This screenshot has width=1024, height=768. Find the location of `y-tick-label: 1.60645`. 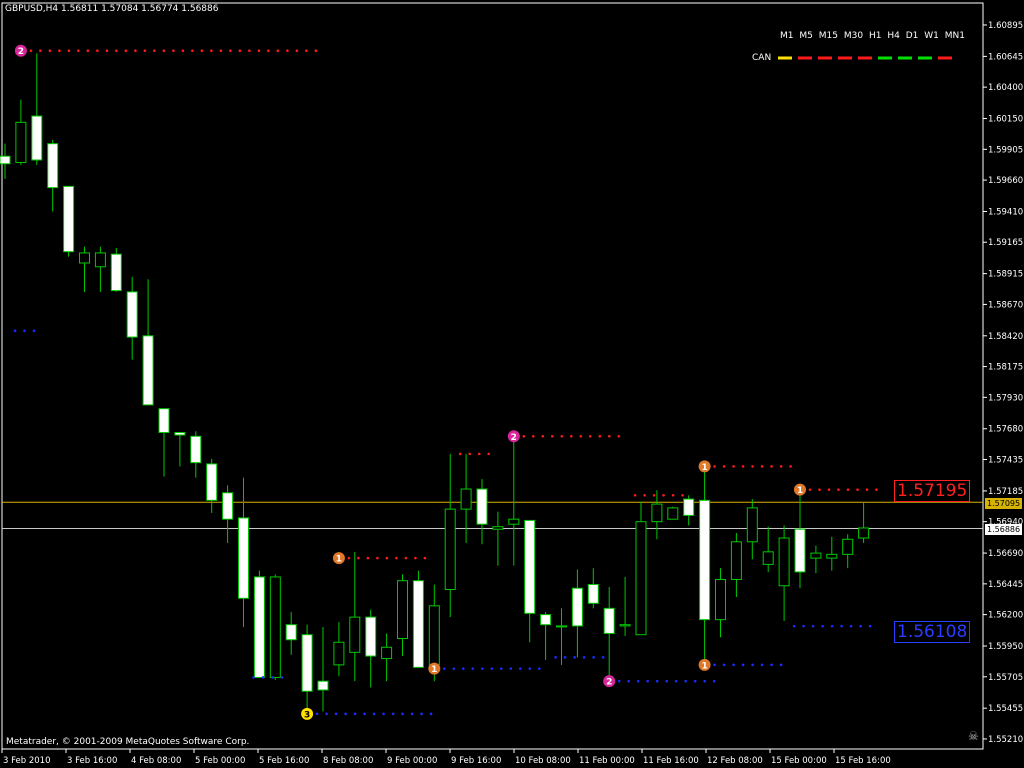

y-tick-label: 1.60645 is located at coordinates (1005, 57).